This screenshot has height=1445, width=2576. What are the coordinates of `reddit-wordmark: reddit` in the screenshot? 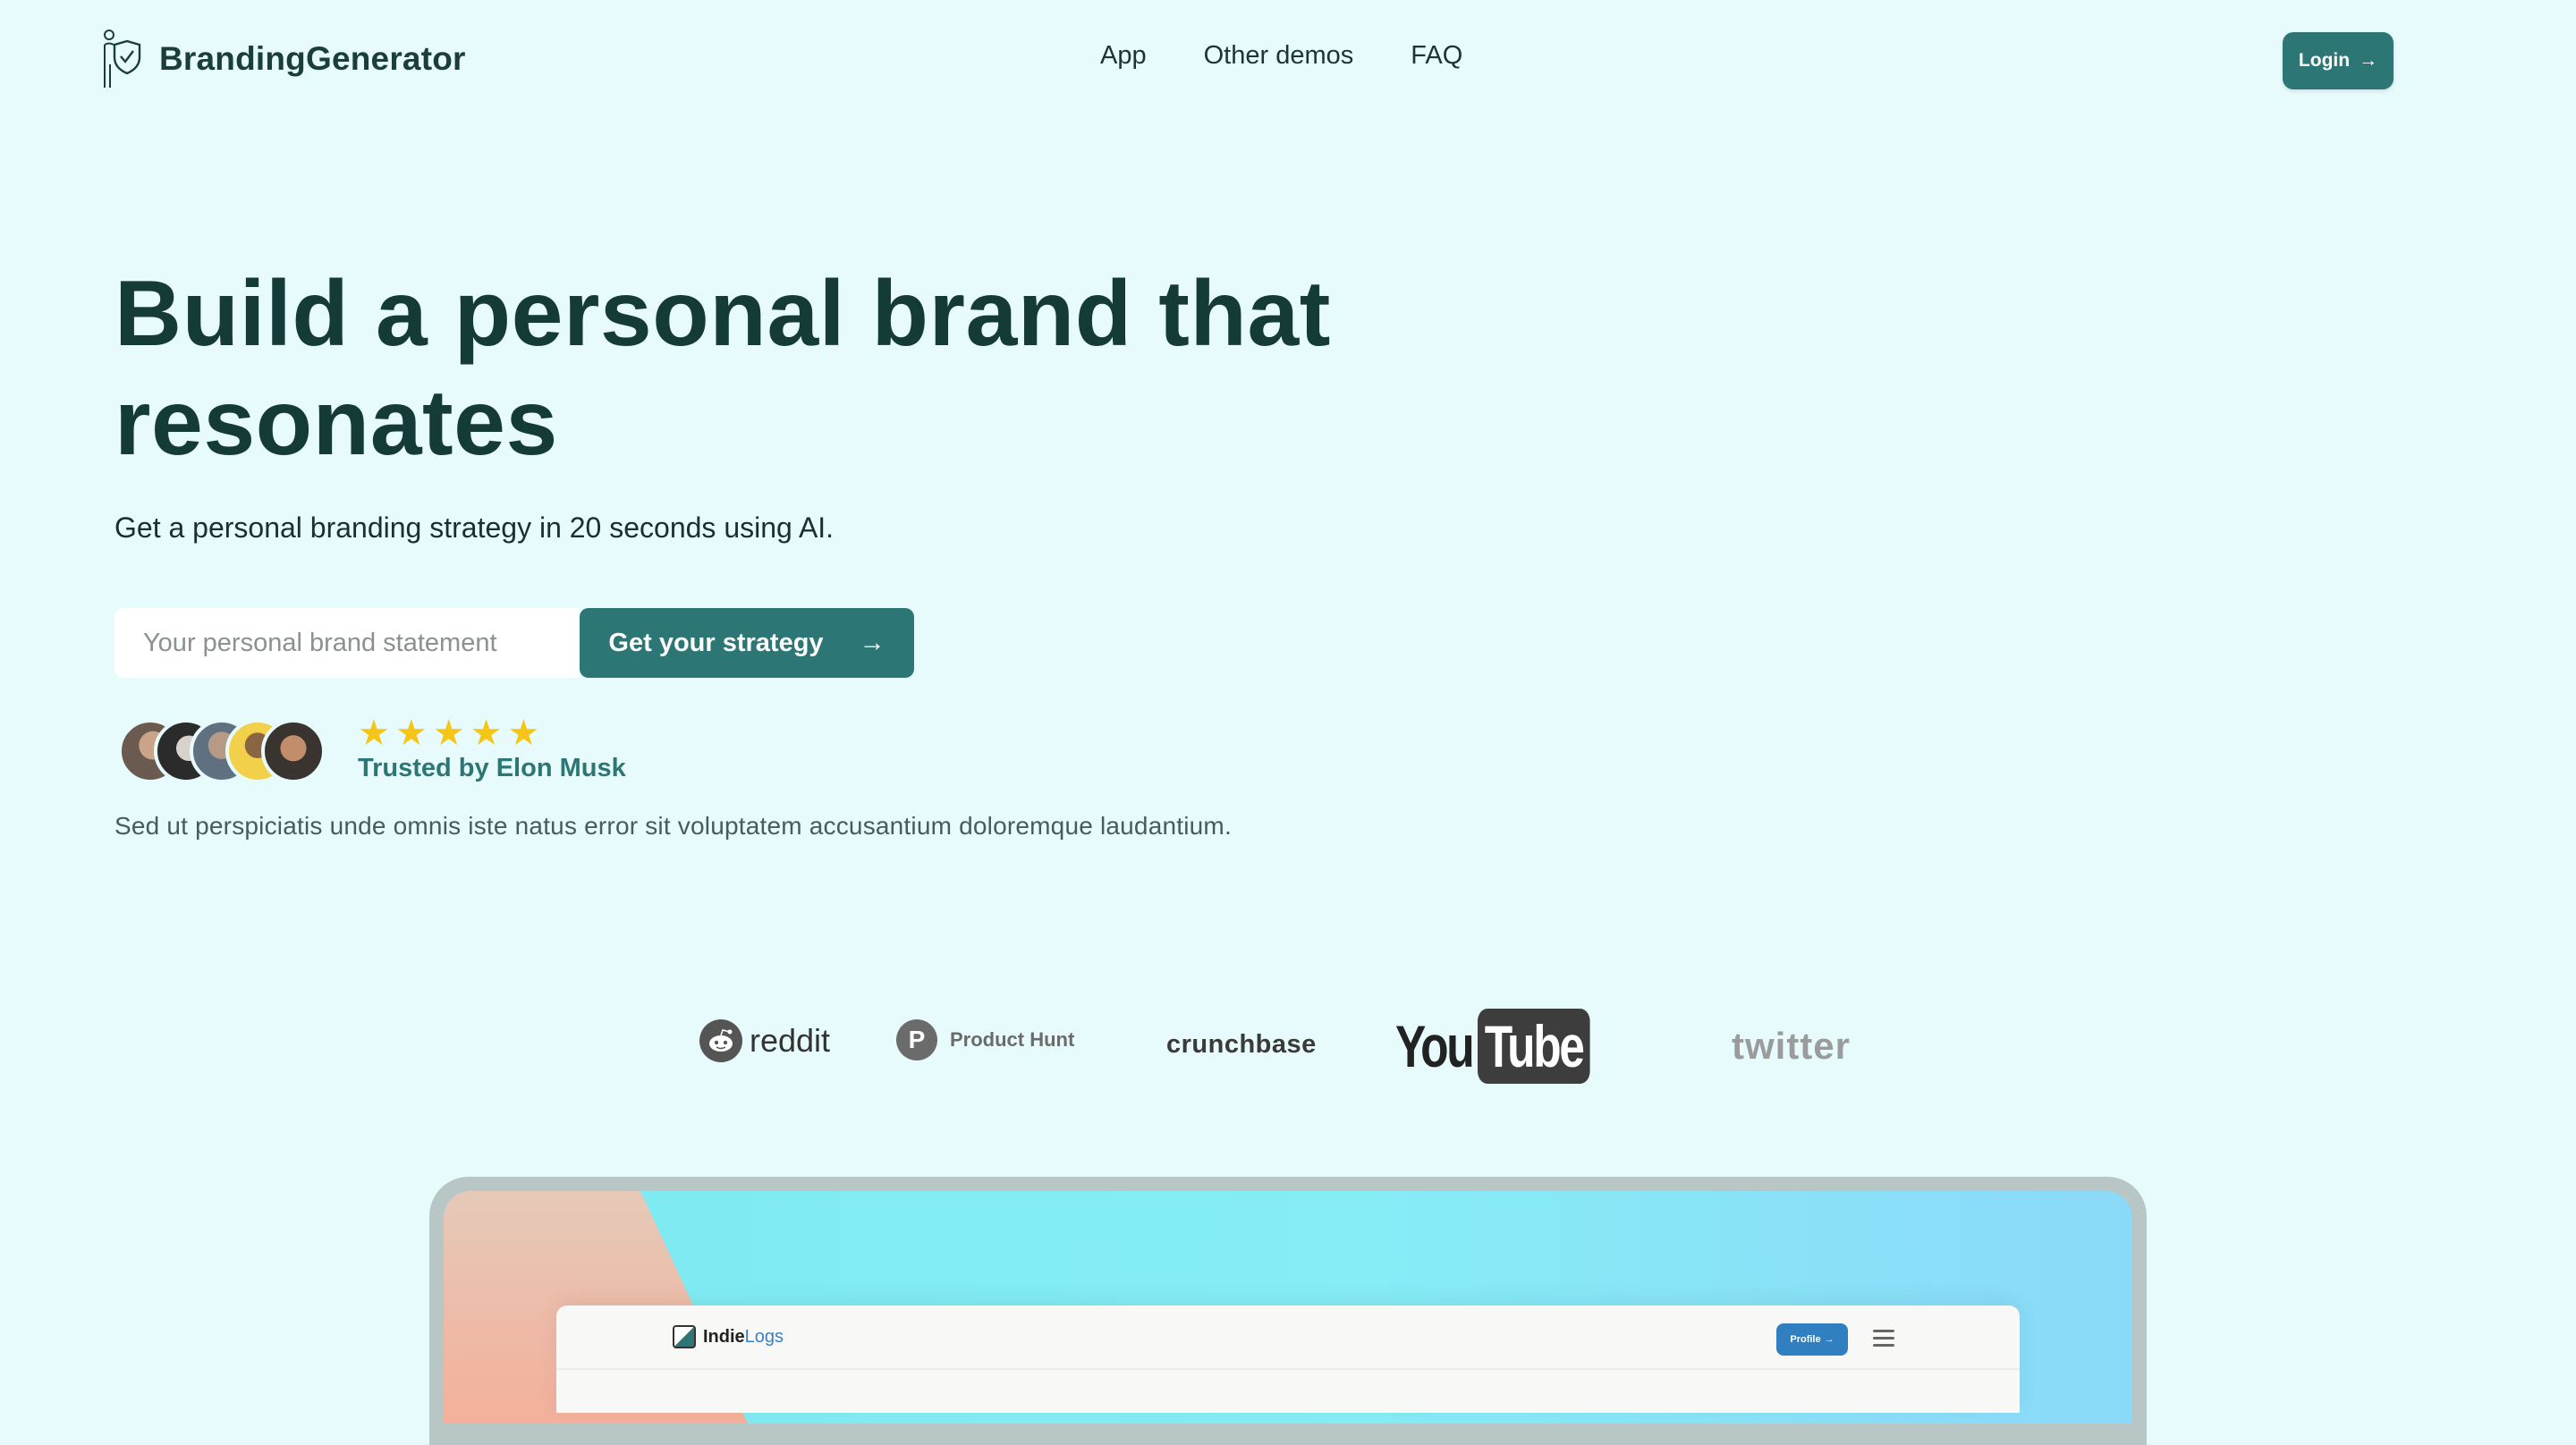 It's located at (790, 1040).